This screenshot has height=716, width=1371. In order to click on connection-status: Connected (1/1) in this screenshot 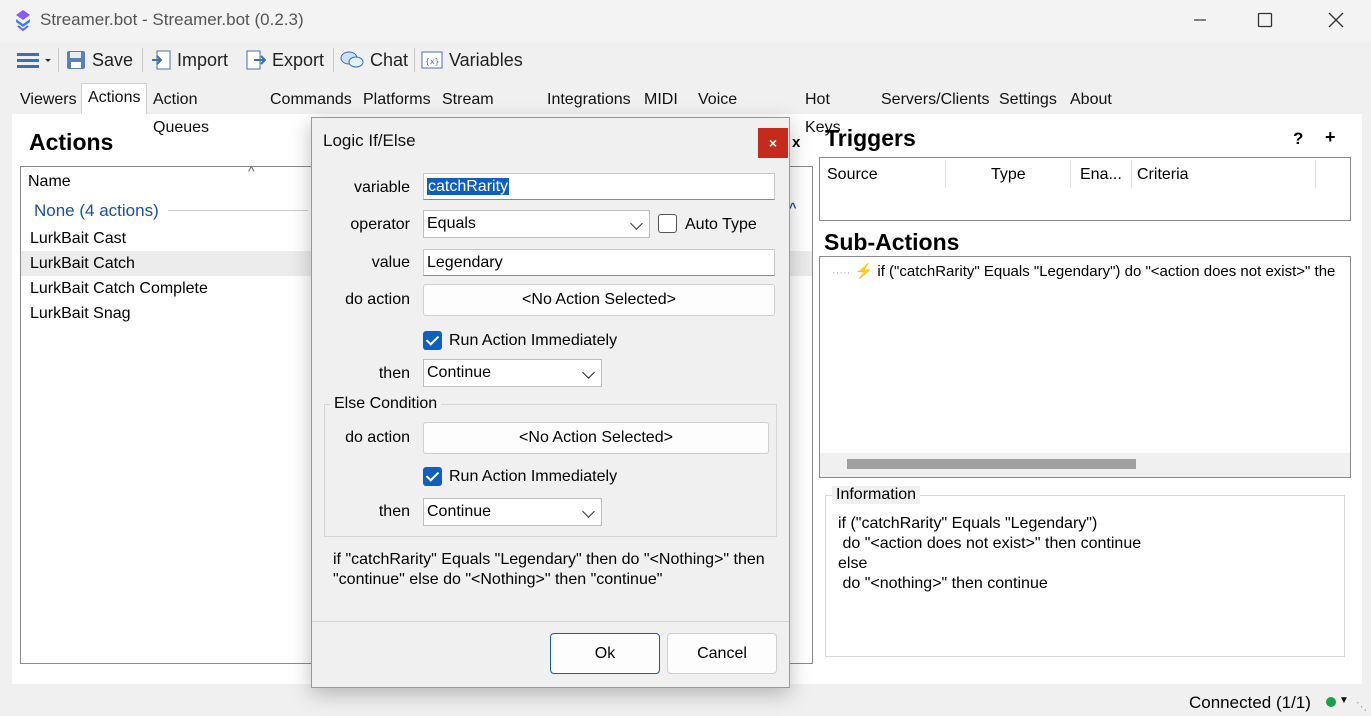, I will do `click(1250, 702)`.